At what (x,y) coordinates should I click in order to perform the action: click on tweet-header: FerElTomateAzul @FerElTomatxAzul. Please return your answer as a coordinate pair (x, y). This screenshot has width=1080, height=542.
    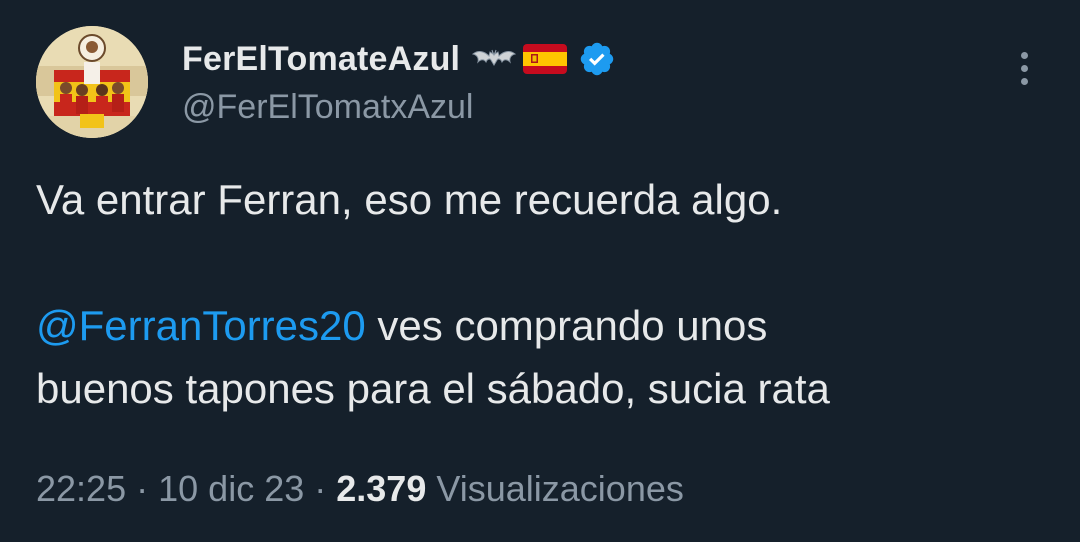
    Looking at the image, I should click on (571, 81).